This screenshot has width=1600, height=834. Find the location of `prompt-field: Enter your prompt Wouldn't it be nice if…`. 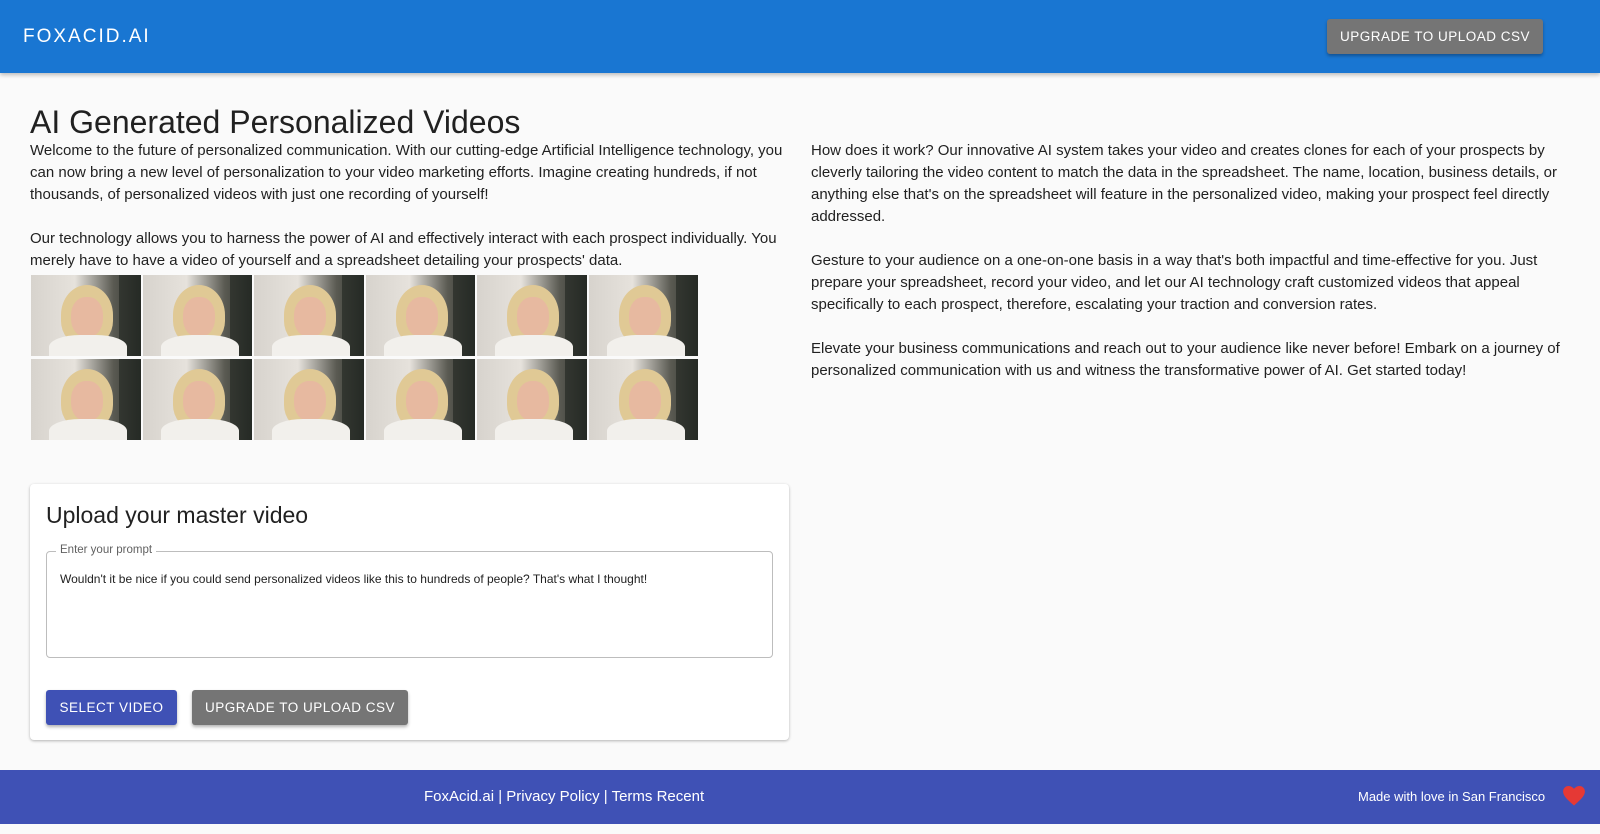

prompt-field: Enter your prompt Wouldn't it be nice if… is located at coordinates (409, 601).